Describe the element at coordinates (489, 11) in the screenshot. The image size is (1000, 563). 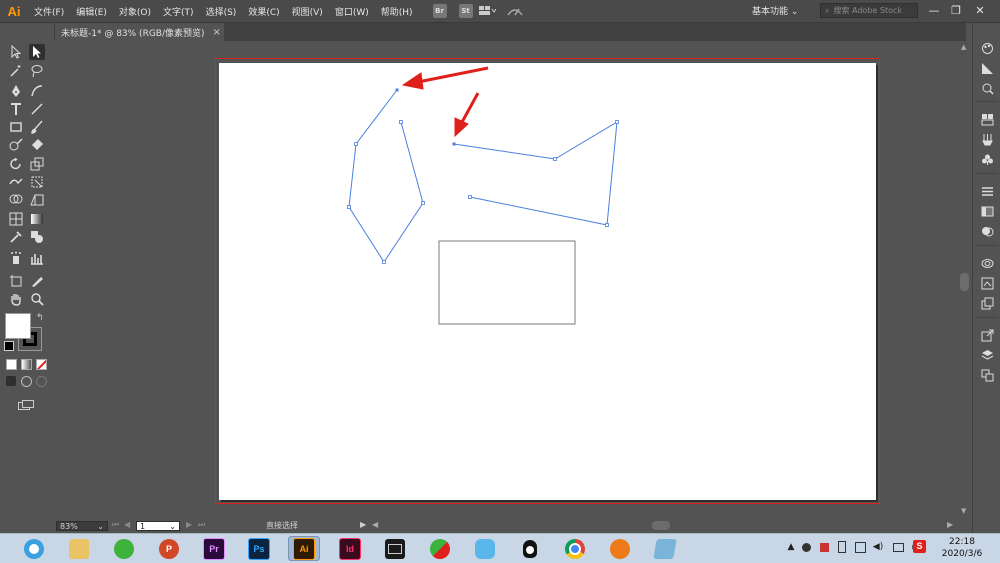
I see `arrange-documents-icon` at that location.